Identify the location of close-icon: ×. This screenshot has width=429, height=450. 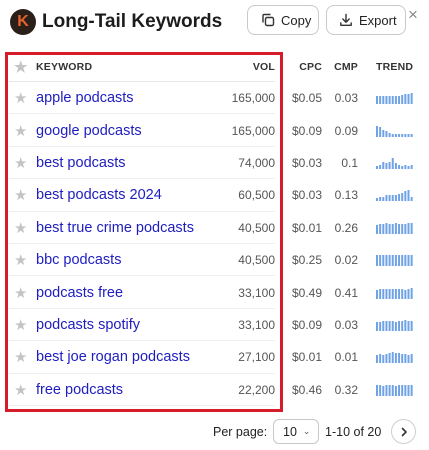
(413, 15).